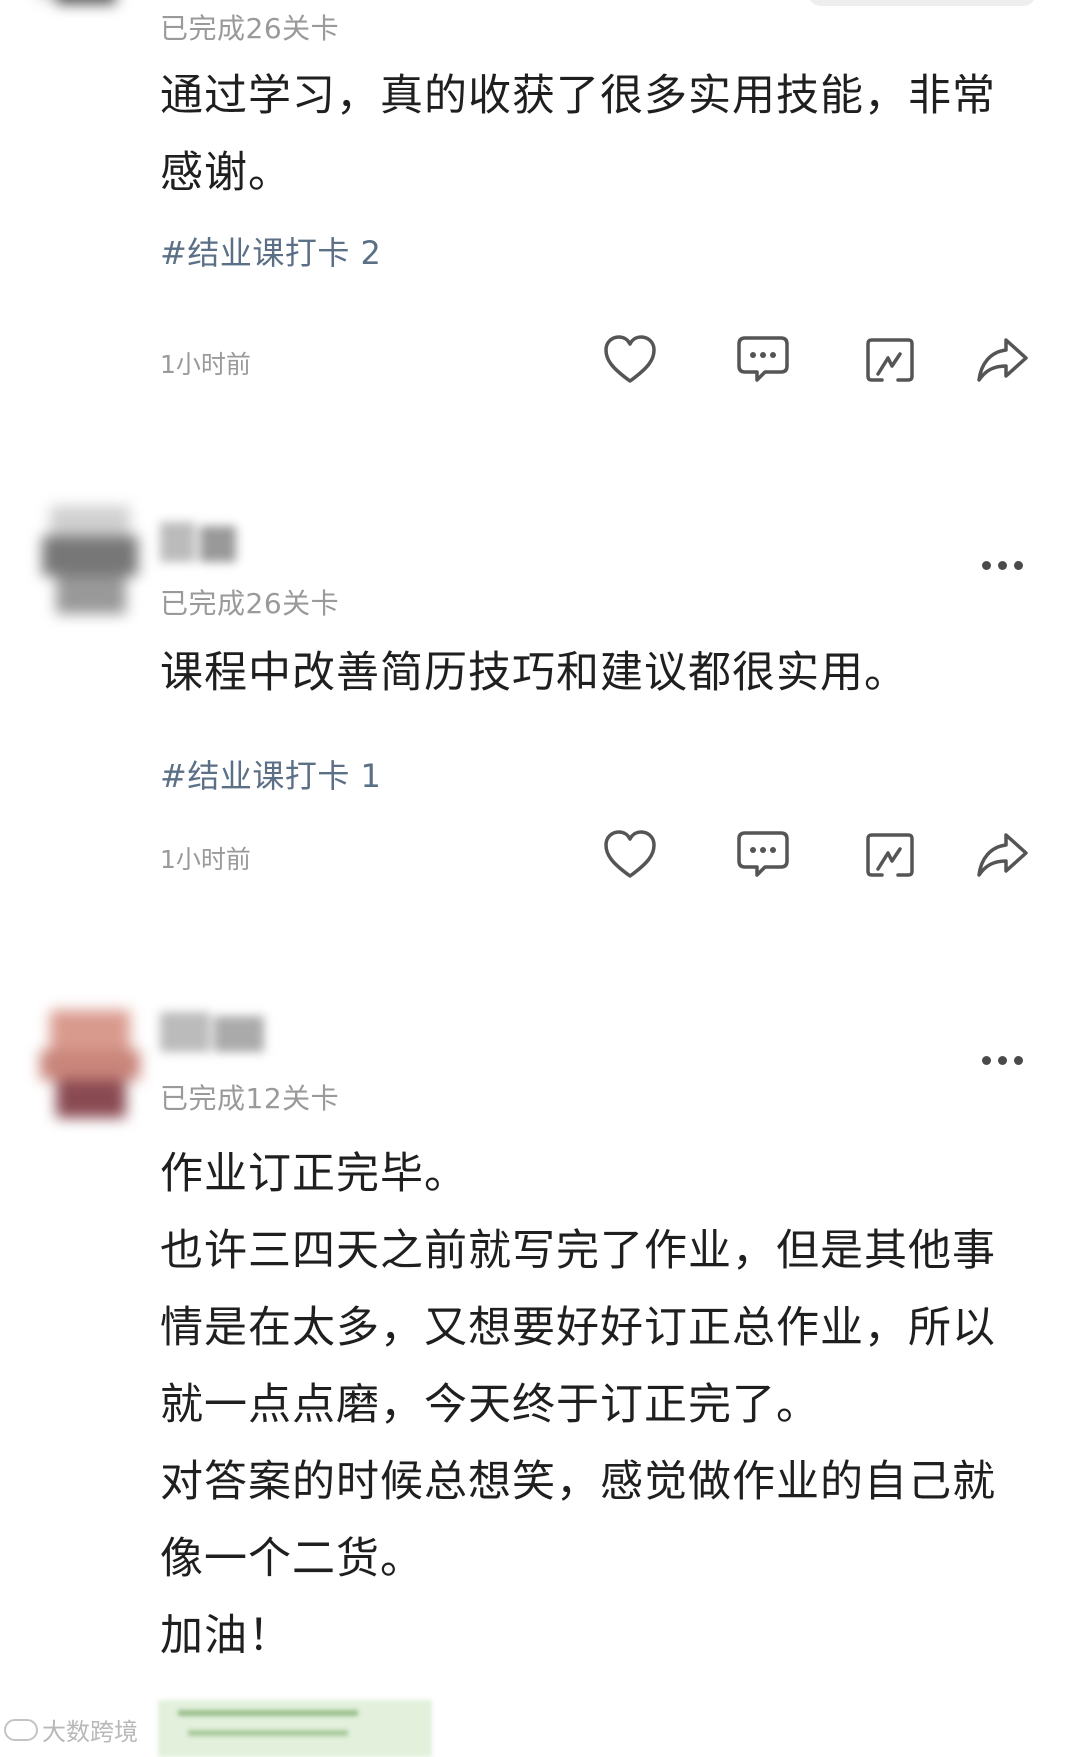 Image resolution: width=1080 pixels, height=1757 pixels. I want to click on watermark-logo-icon, so click(21, 1729).